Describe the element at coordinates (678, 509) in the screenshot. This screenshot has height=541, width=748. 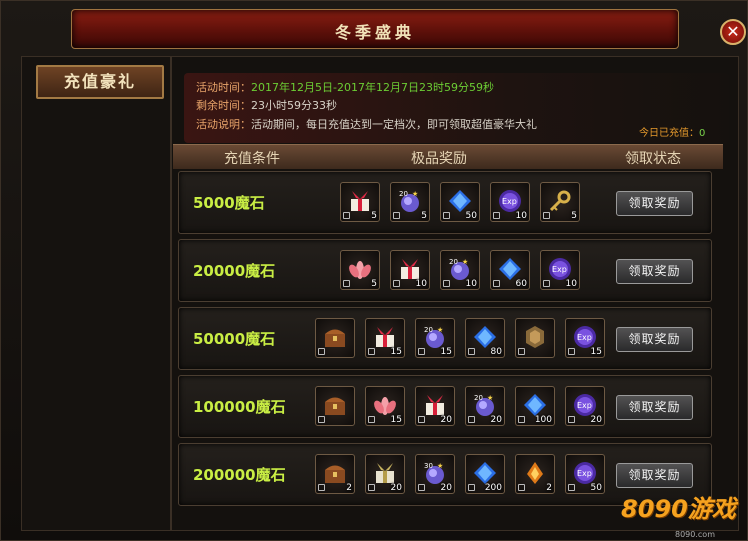
I see `watermark-logo: 8090游戏` at that location.